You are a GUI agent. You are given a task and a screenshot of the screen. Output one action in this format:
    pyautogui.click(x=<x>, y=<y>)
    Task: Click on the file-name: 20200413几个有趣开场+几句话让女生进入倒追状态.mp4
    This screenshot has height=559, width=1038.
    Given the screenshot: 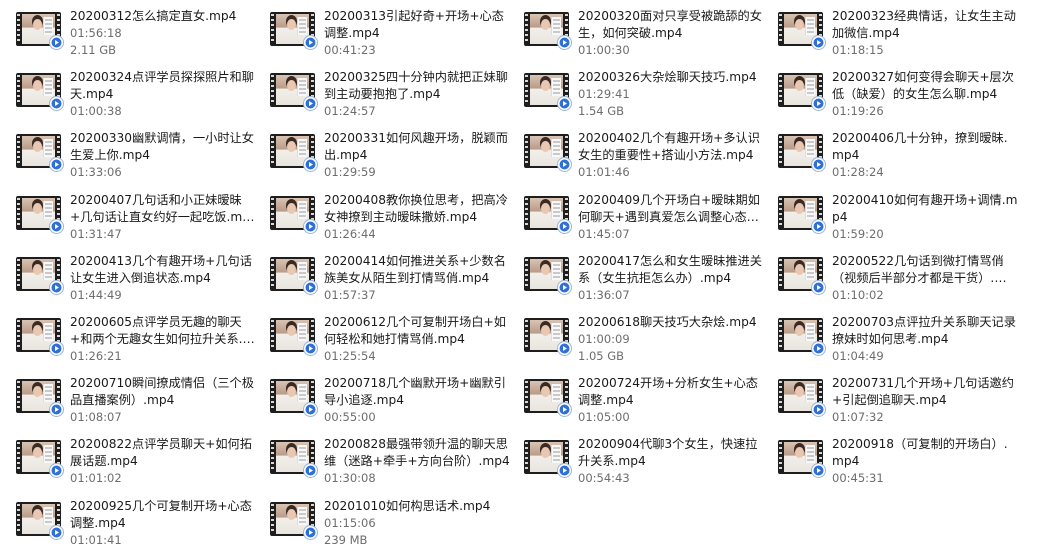 What is the action you would take?
    pyautogui.click(x=161, y=269)
    